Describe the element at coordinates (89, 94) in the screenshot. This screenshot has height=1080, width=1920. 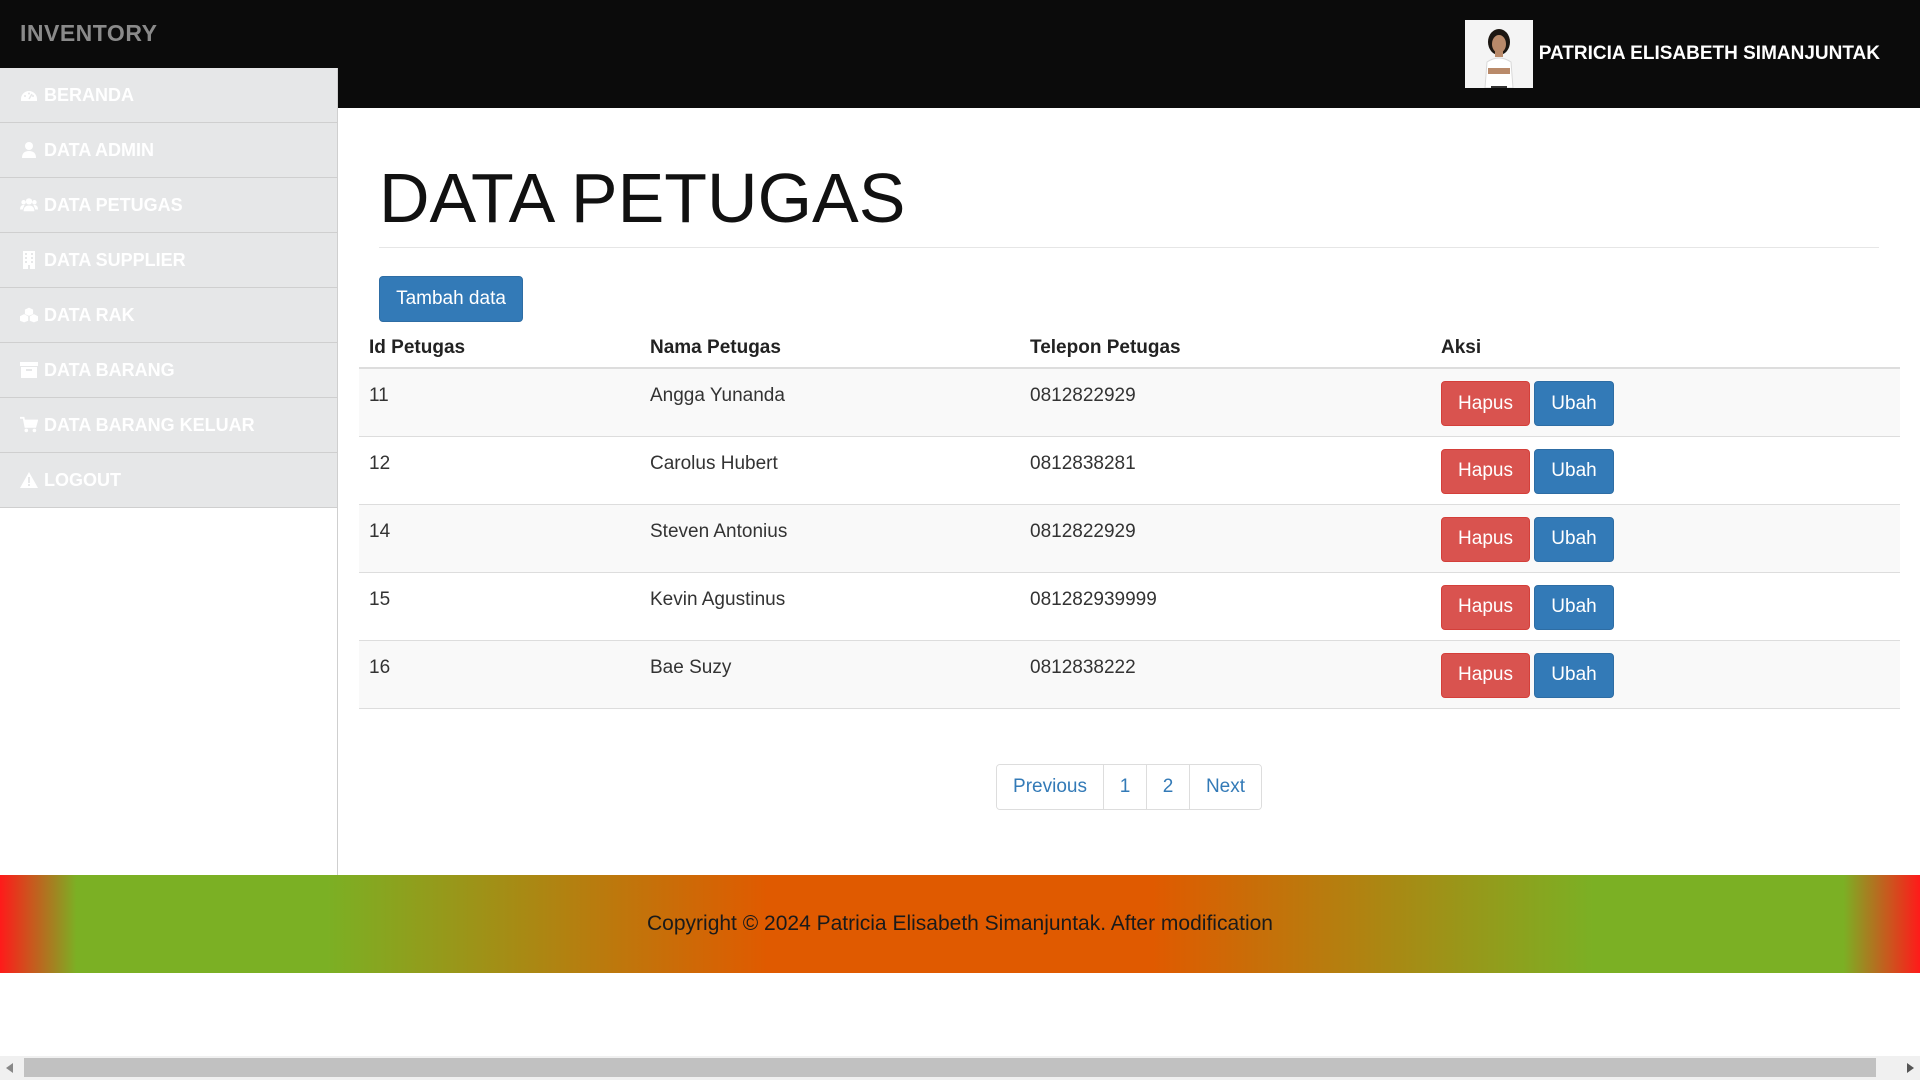
I see `sidebar-item-label: BERANDA` at that location.